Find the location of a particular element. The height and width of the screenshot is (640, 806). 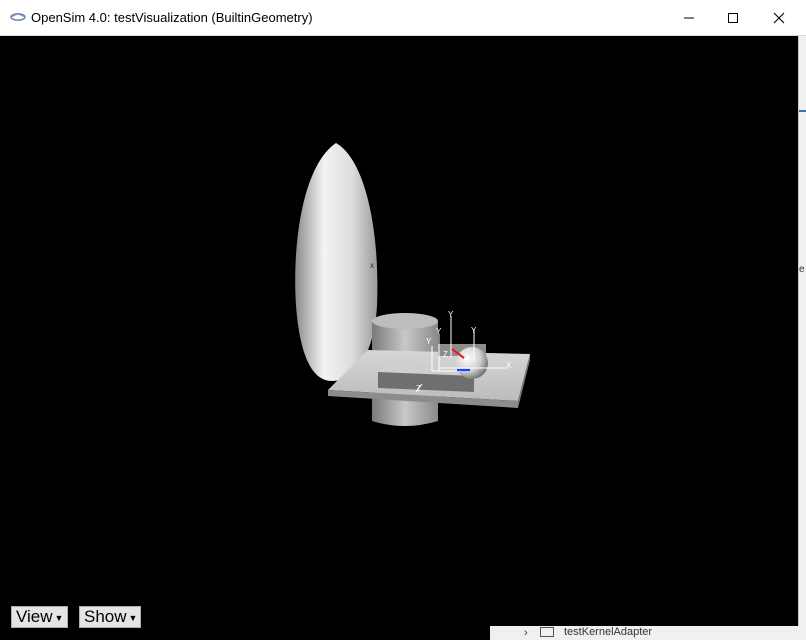

view-menu-button: View ▼ is located at coordinates (39, 617).